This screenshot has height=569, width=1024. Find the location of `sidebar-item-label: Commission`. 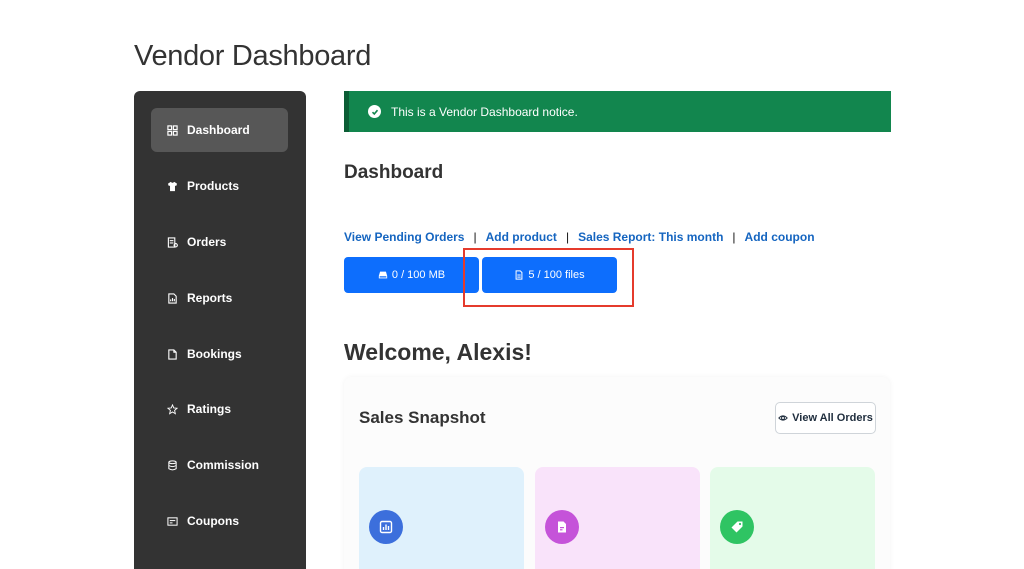

sidebar-item-label: Commission is located at coordinates (223, 465).